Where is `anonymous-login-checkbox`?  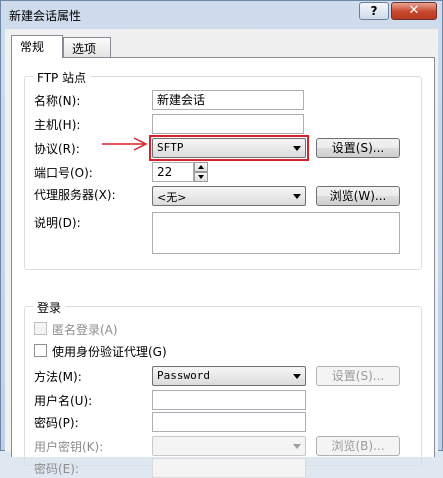
anonymous-login-checkbox is located at coordinates (40, 328).